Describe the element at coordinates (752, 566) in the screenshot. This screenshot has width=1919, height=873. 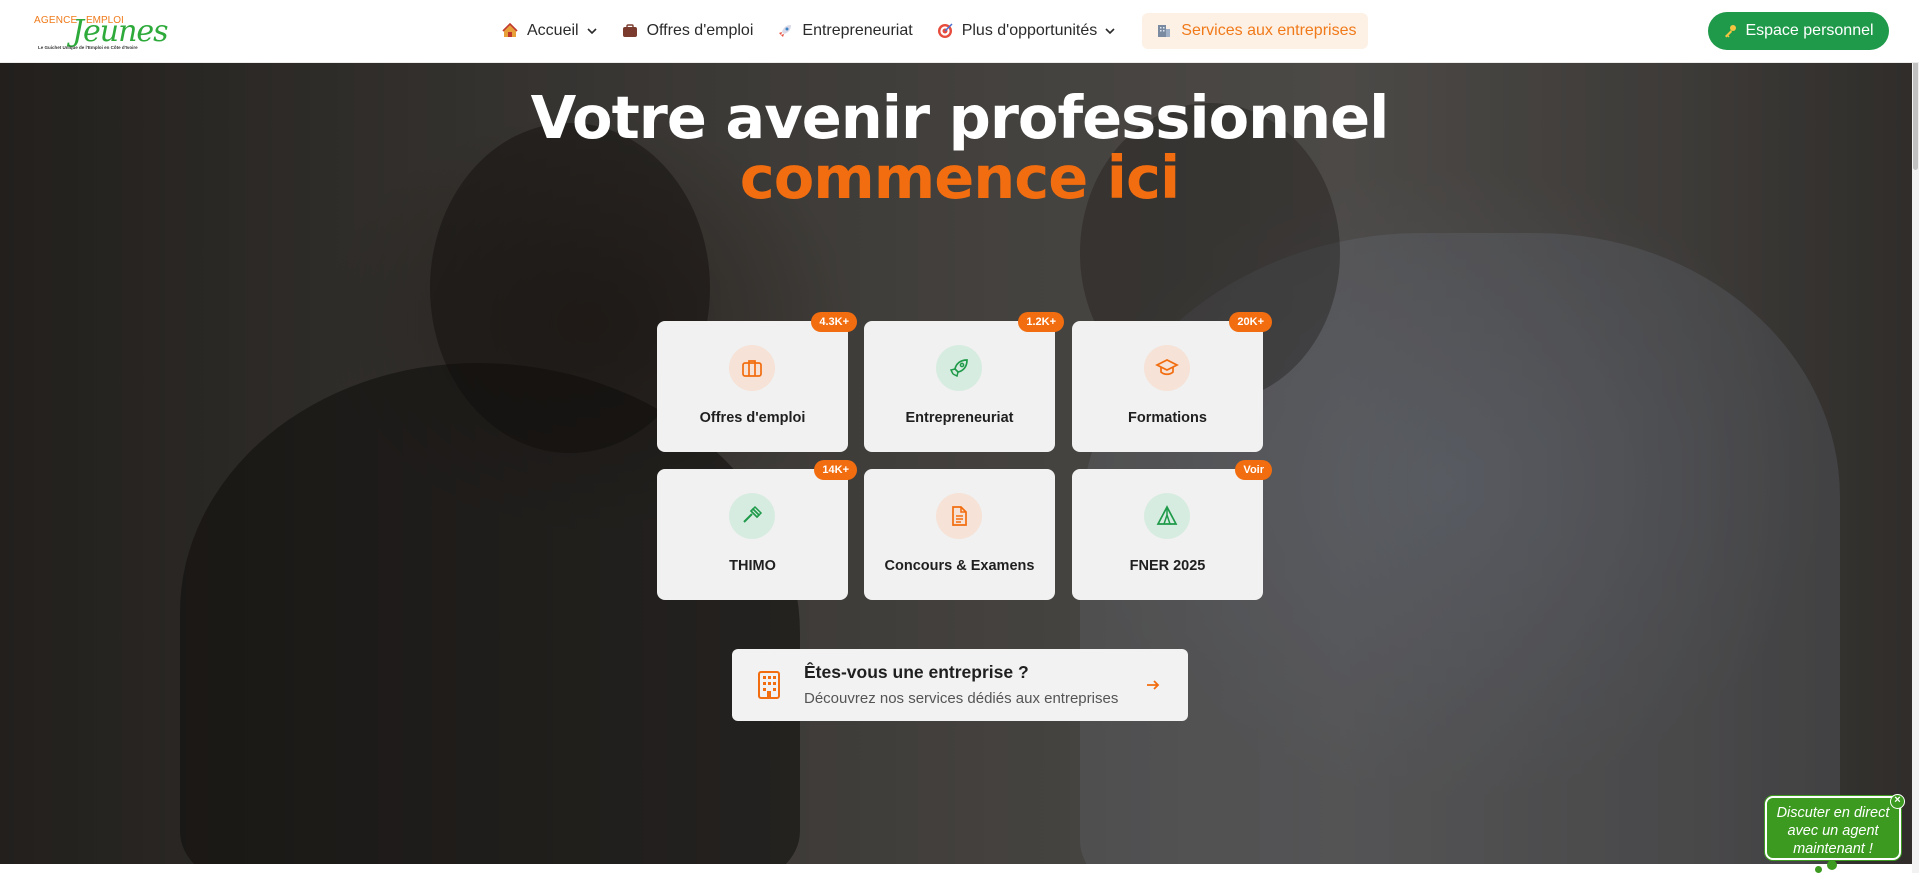
I see `card-label: THIMO` at that location.